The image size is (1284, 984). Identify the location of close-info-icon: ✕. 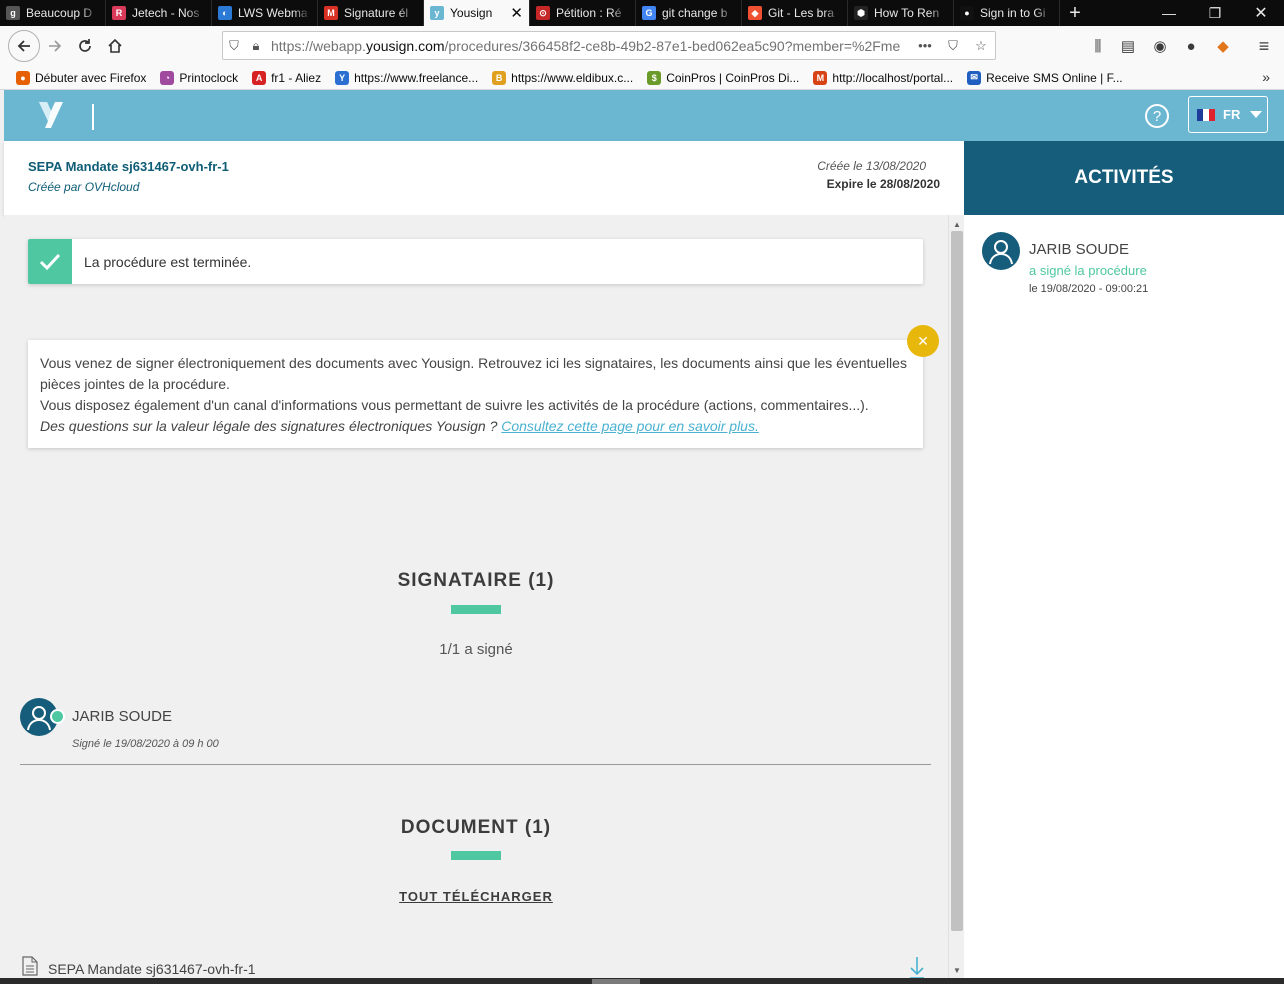
(923, 341).